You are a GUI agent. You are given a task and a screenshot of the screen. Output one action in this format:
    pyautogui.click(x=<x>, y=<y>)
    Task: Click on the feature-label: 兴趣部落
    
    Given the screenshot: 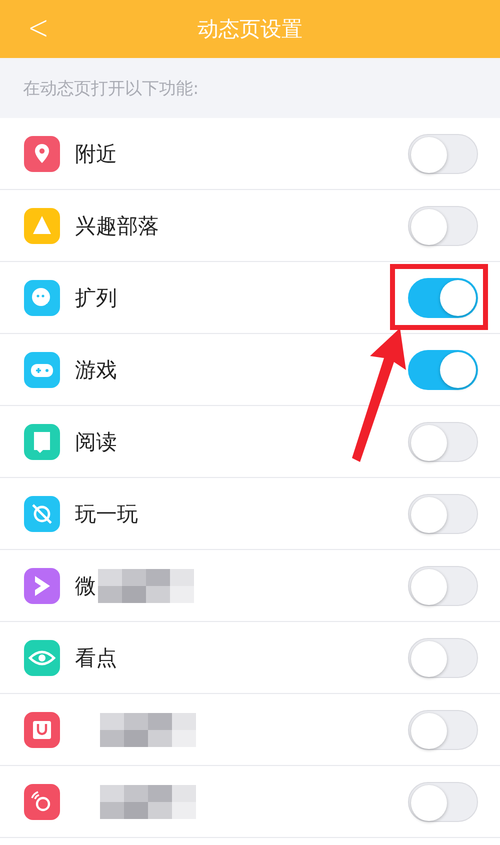 What is the action you would take?
    pyautogui.click(x=117, y=226)
    